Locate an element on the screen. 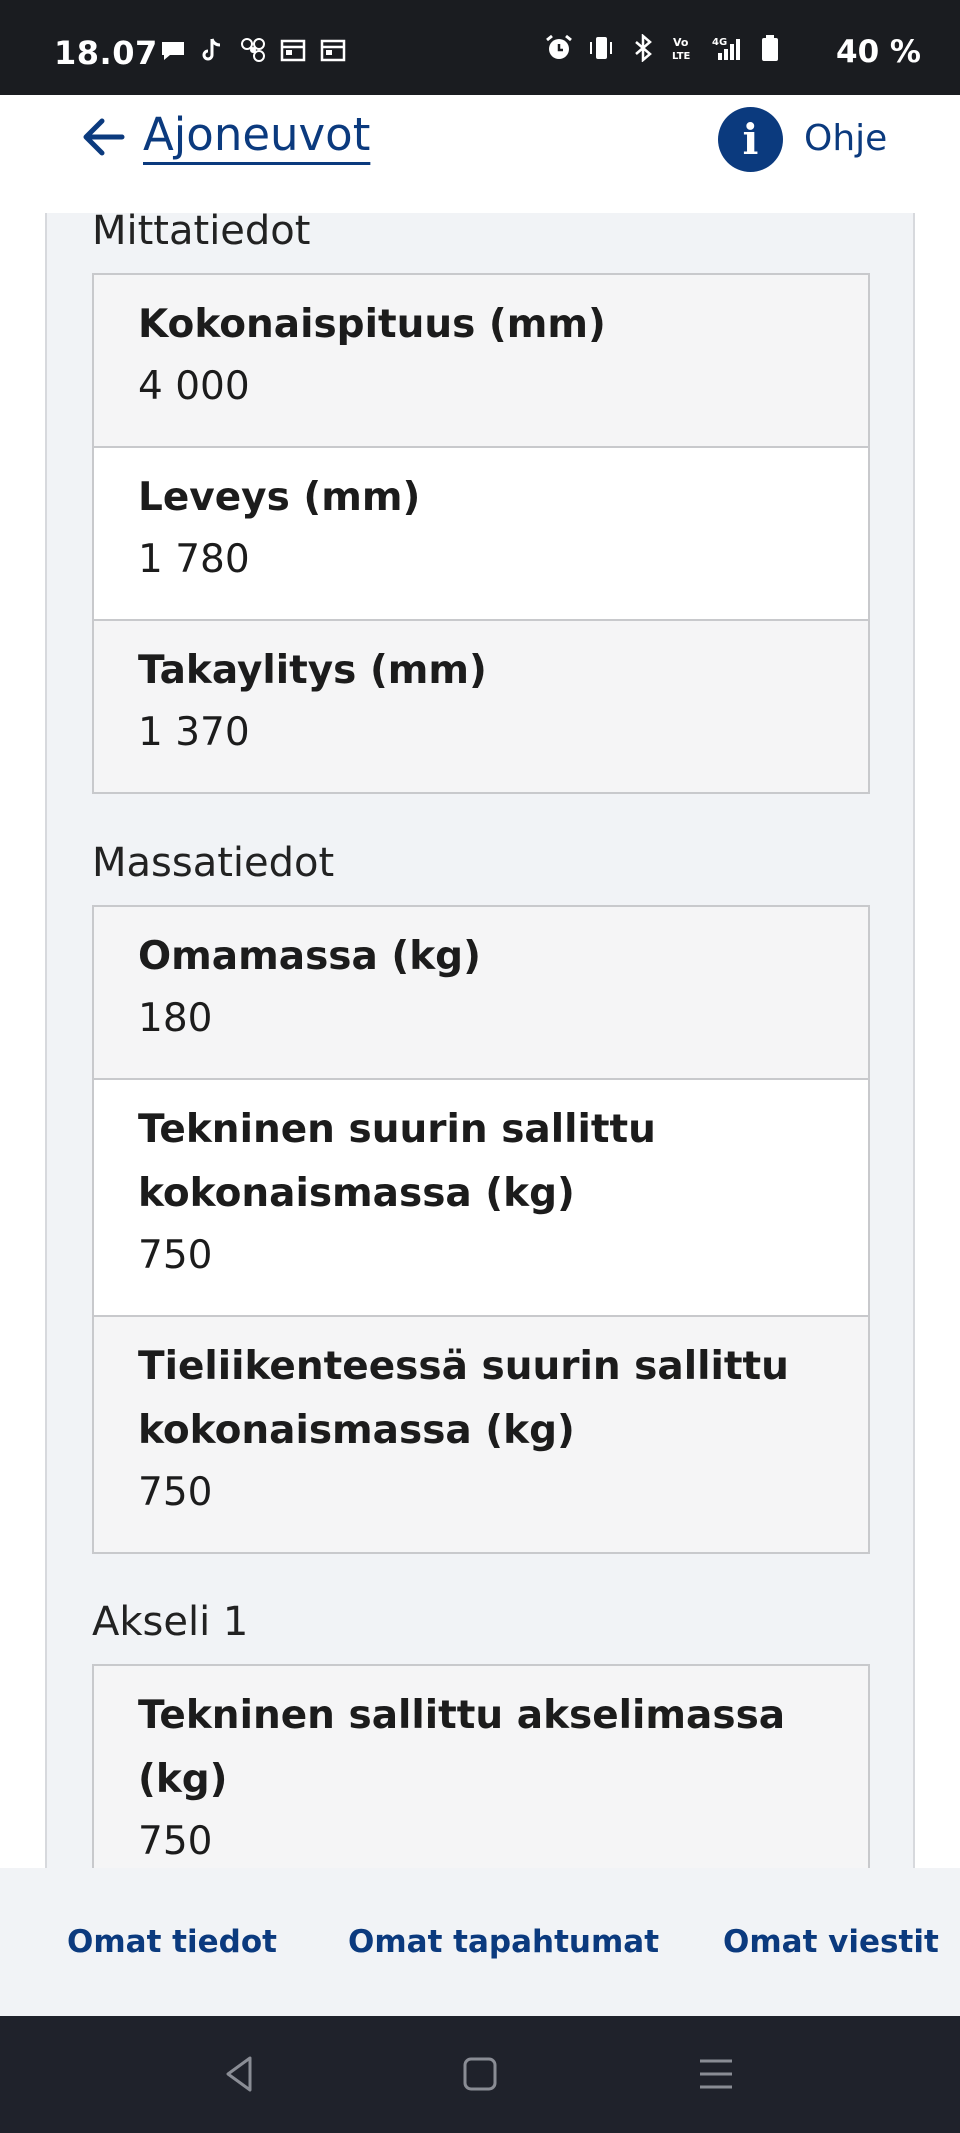  row-value: 180 is located at coordinates (175, 1018).